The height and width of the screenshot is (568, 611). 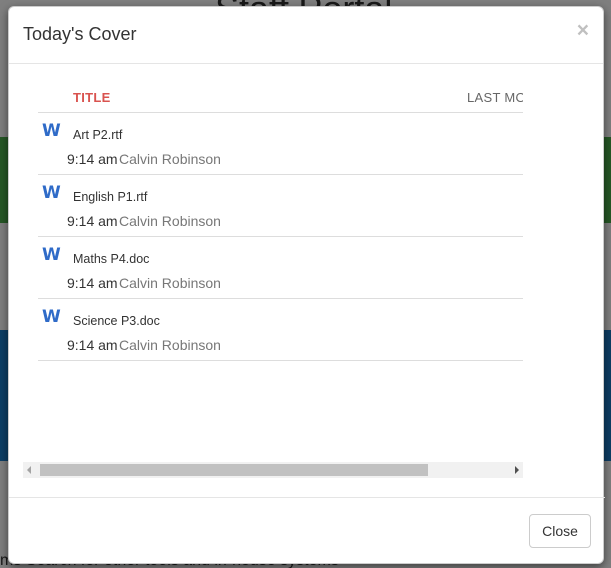 I want to click on file-name: English P1.rtf, so click(x=110, y=197).